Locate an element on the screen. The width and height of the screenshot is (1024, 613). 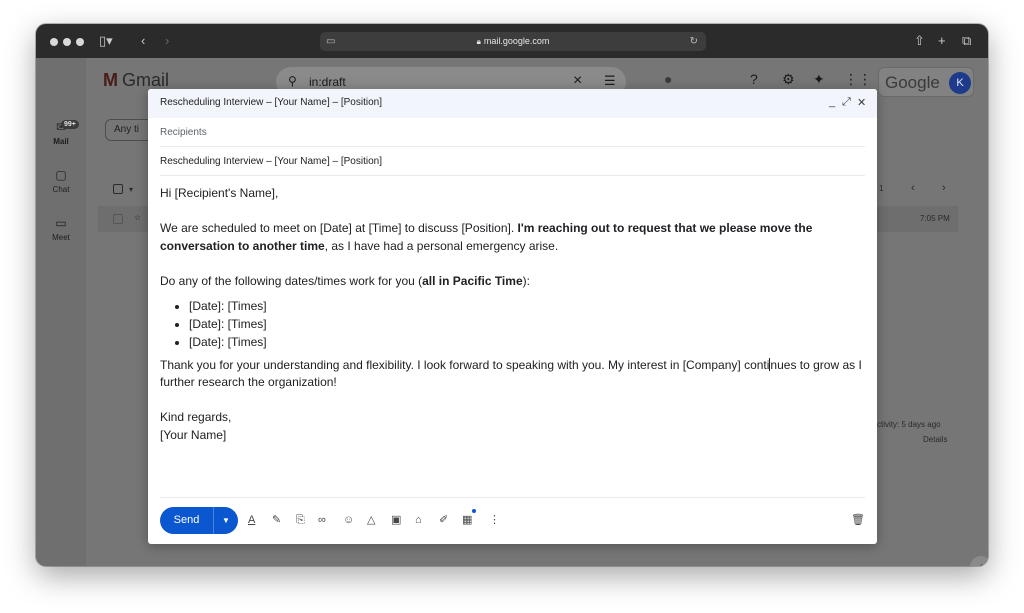
close-icon: ✕ is located at coordinates (861, 102).